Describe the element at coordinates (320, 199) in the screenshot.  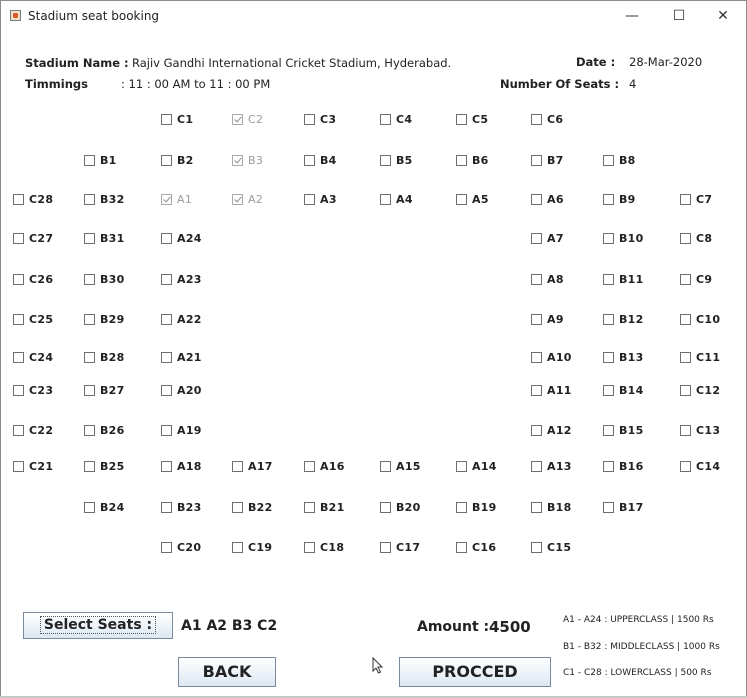
I see `seat-checkbox: A3` at that location.